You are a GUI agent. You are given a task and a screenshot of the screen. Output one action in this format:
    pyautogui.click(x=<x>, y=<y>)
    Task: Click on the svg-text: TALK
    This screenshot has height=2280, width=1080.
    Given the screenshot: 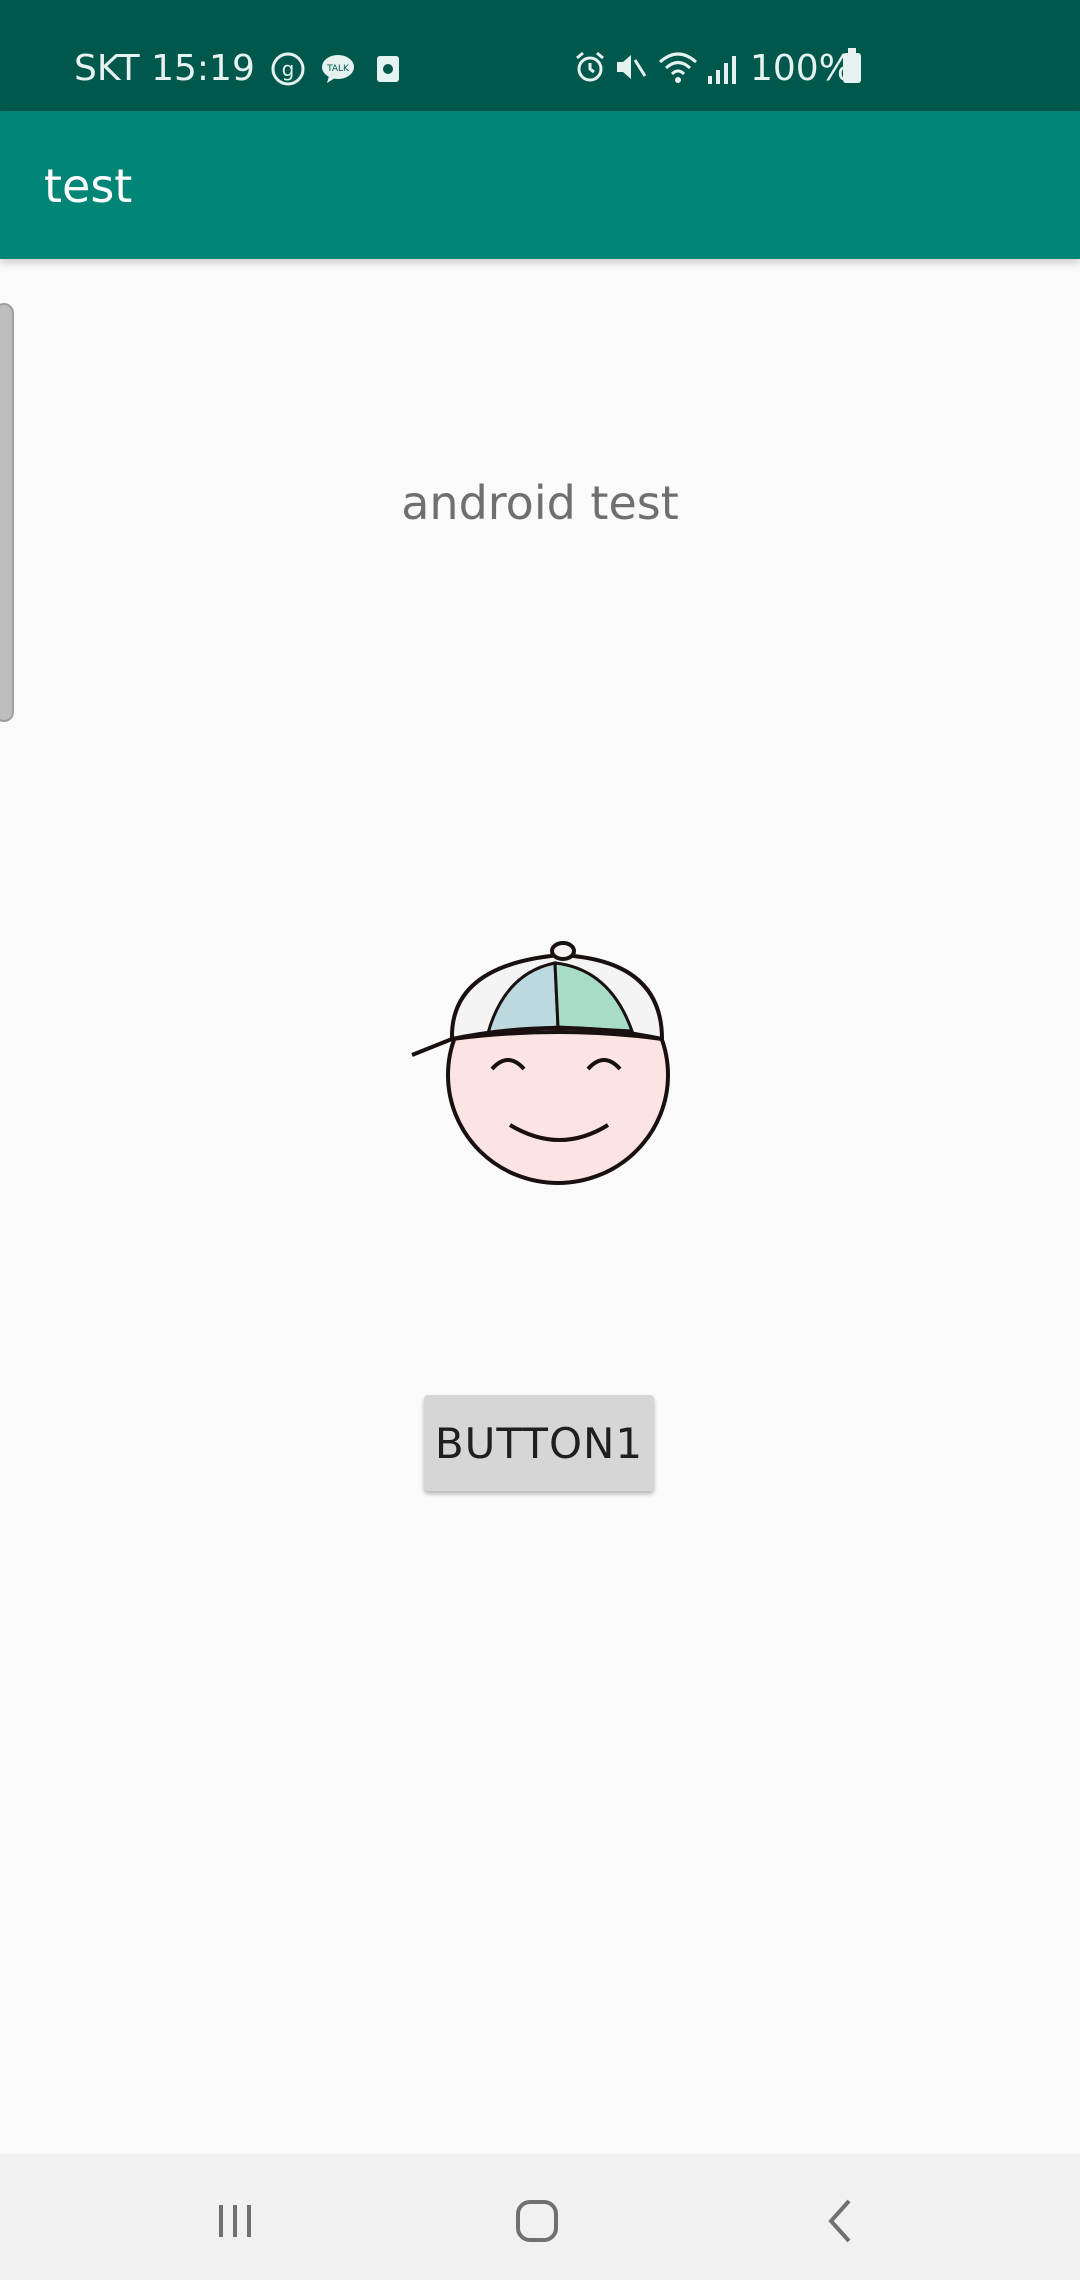 What is the action you would take?
    pyautogui.click(x=338, y=69)
    